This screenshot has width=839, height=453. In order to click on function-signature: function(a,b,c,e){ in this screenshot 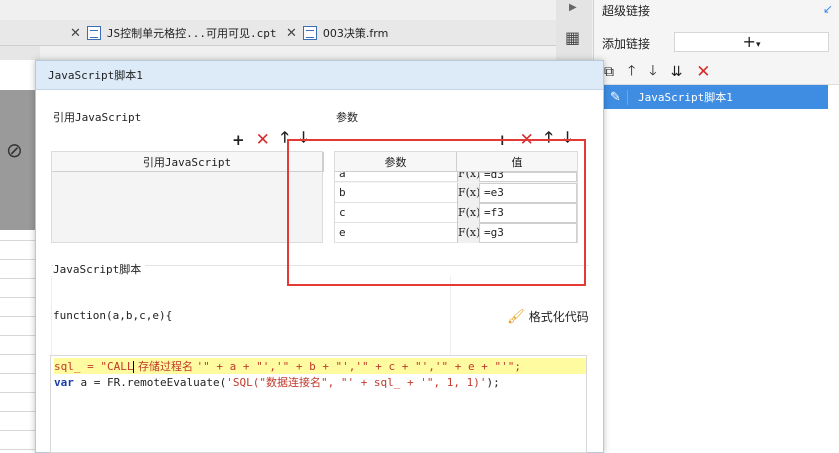, I will do `click(113, 315)`.